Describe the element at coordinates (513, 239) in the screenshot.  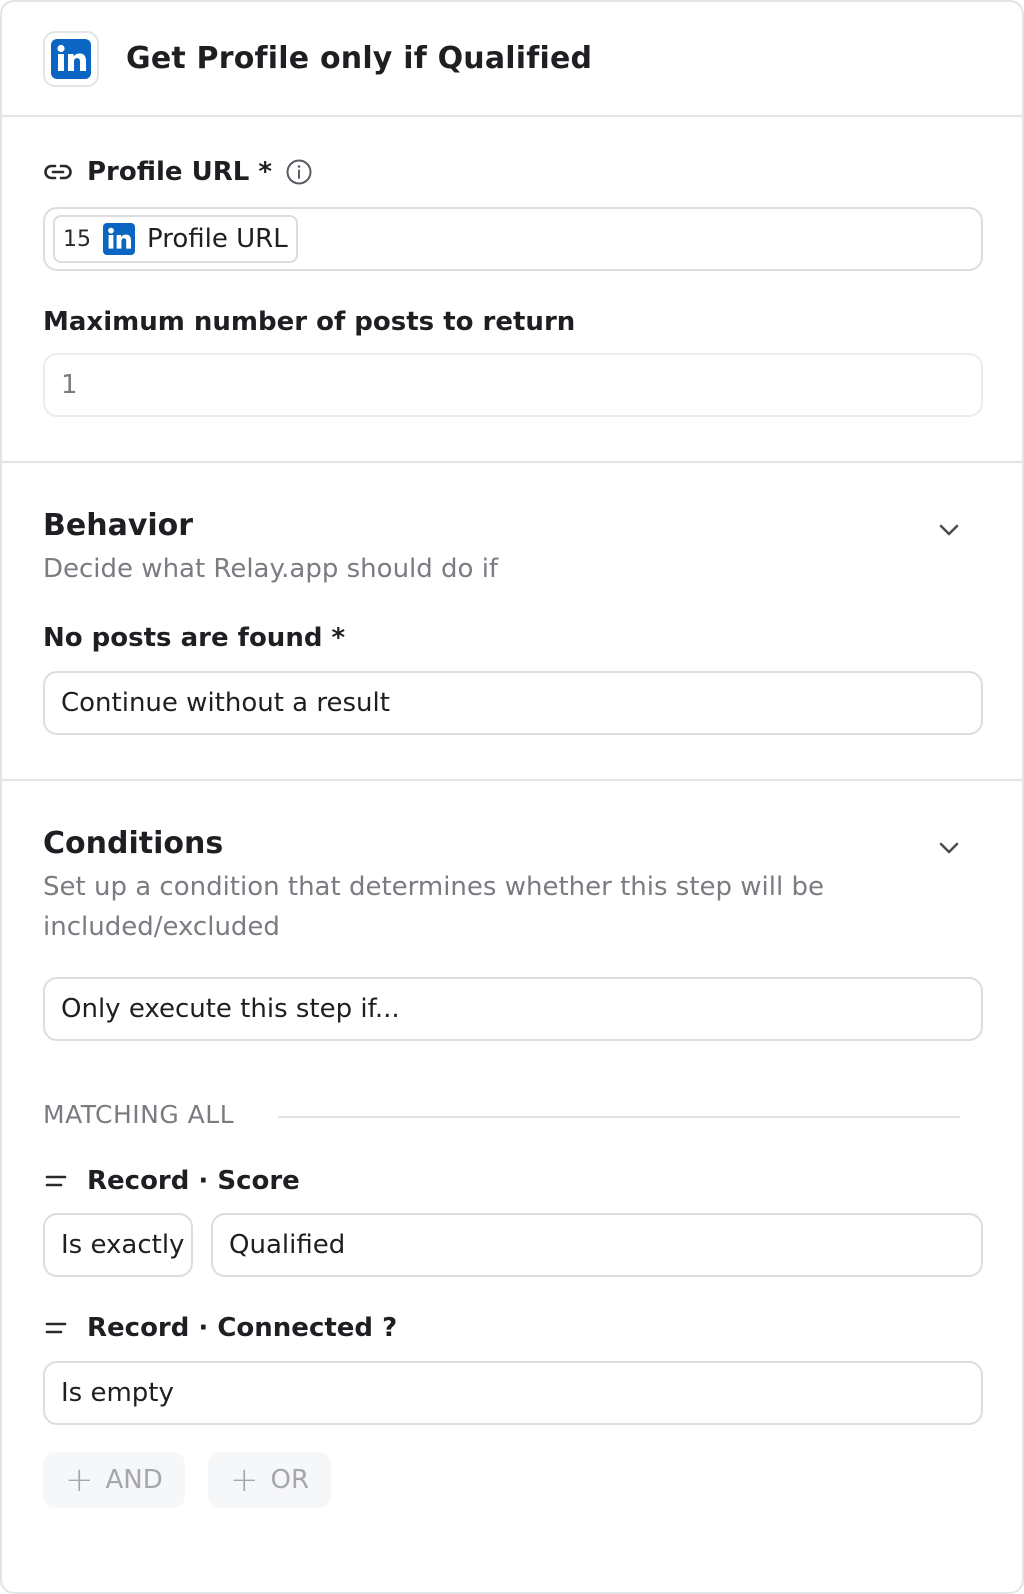
I see `profile-url-field: 15 Profile URL` at that location.